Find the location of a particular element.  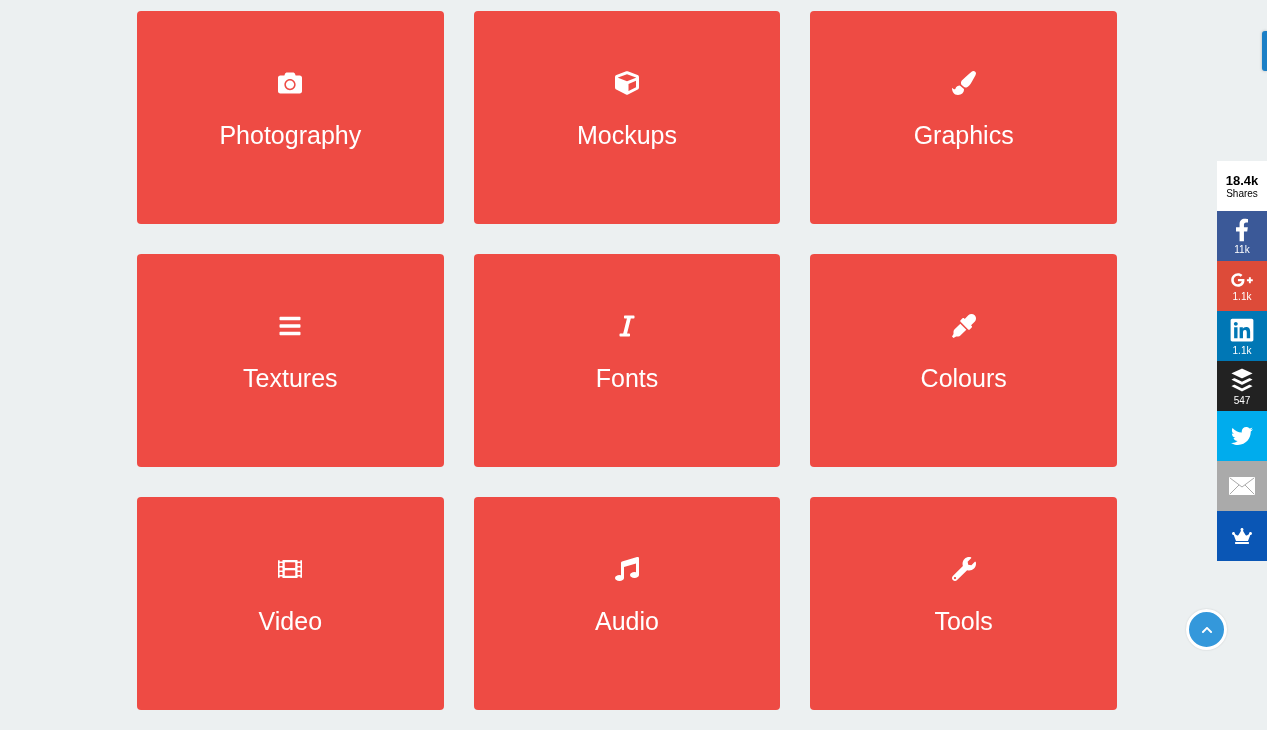

wrench-icon is located at coordinates (963, 569).